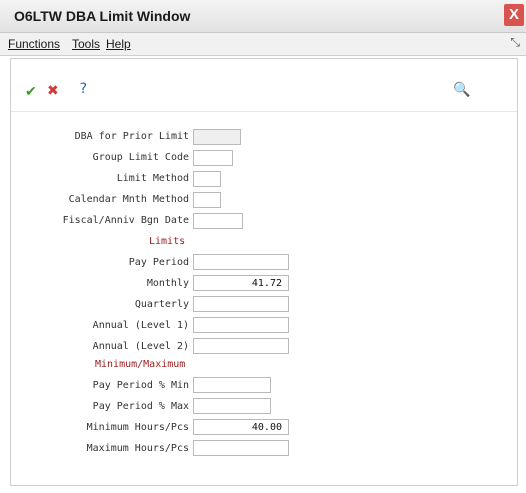 This screenshot has height=493, width=526. What do you see at coordinates (514, 15) in the screenshot?
I see `close-button: X` at bounding box center [514, 15].